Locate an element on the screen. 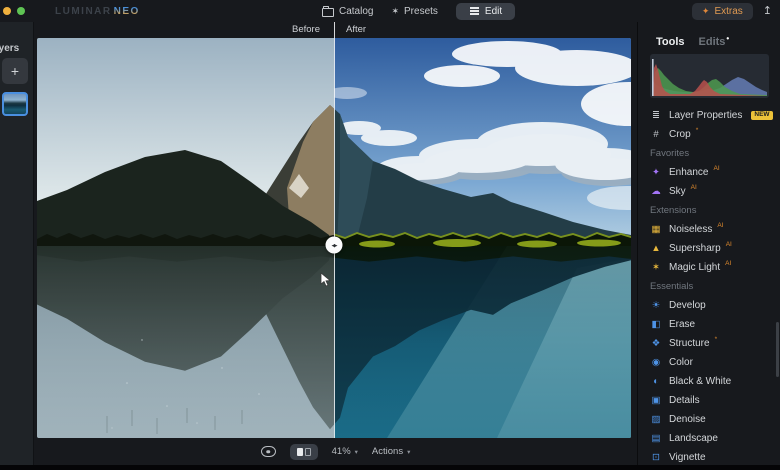 This screenshot has height=470, width=780. tool-sky: ☁ Sky AI is located at coordinates (709, 191).